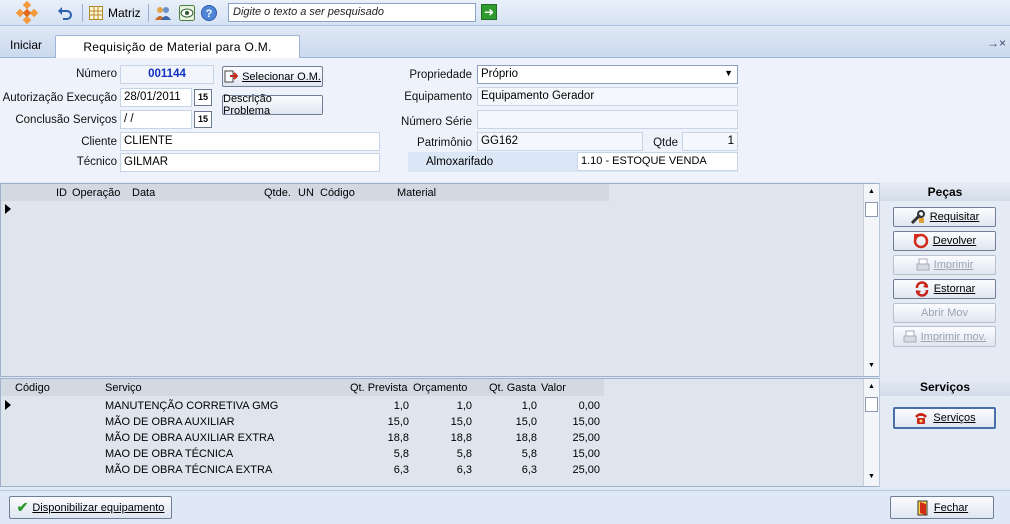 The image size is (1010, 524). Describe the element at coordinates (464, 470) in the screenshot. I see `cell-orcamento: 6,3` at that location.